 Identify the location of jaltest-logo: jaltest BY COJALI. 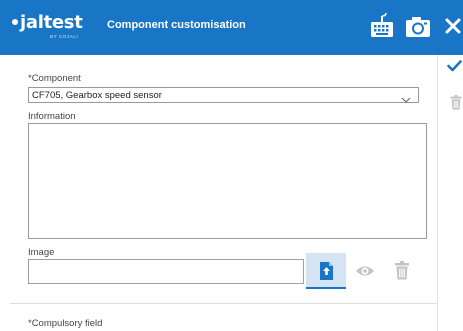
(47, 25).